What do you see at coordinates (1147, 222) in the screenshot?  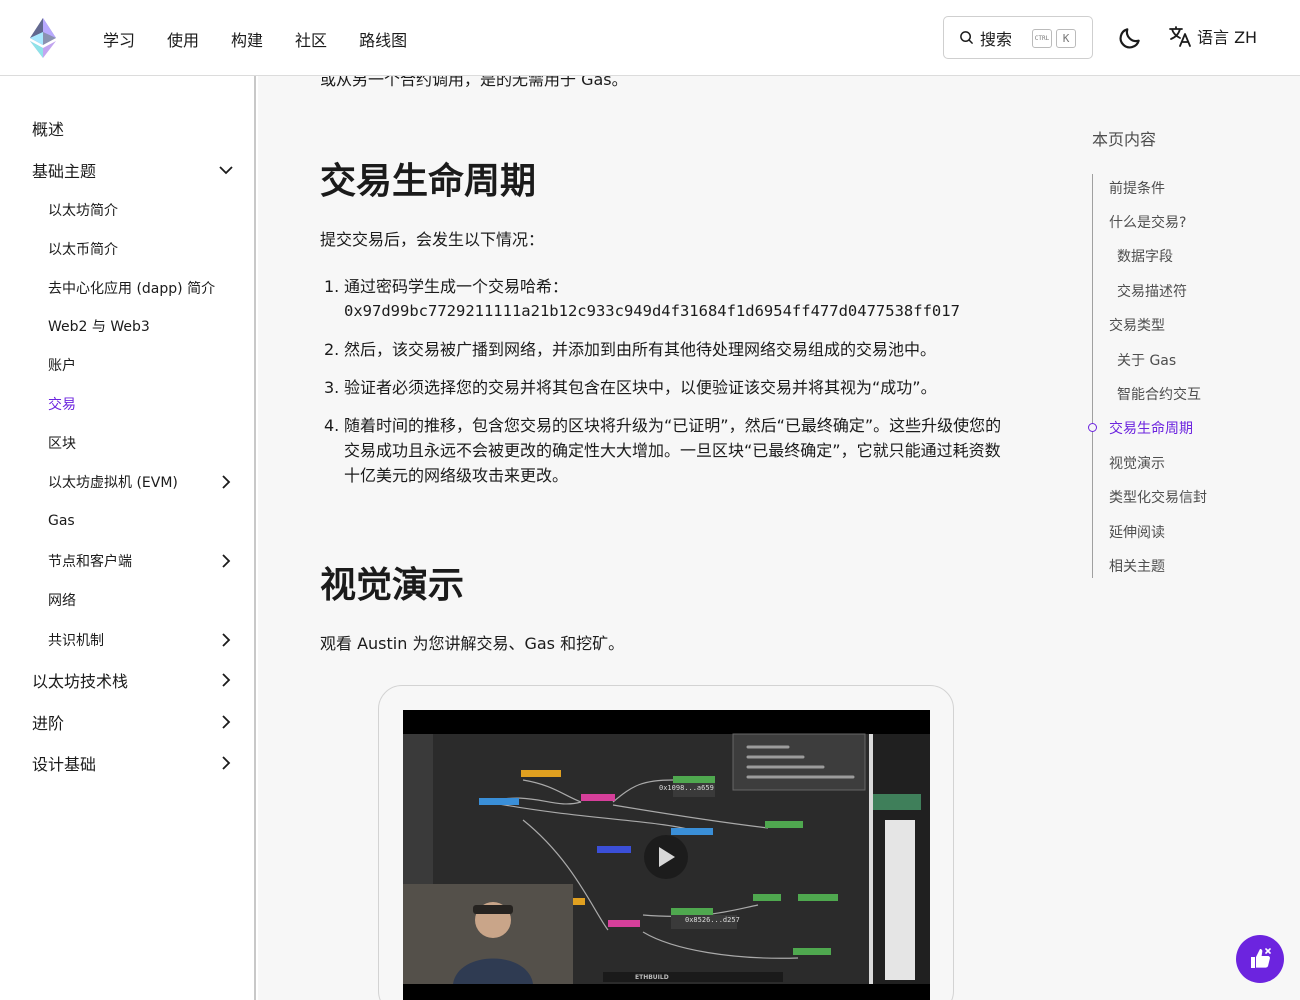 I see `toc-item-what-is-transaction: 什么是交易?` at bounding box center [1147, 222].